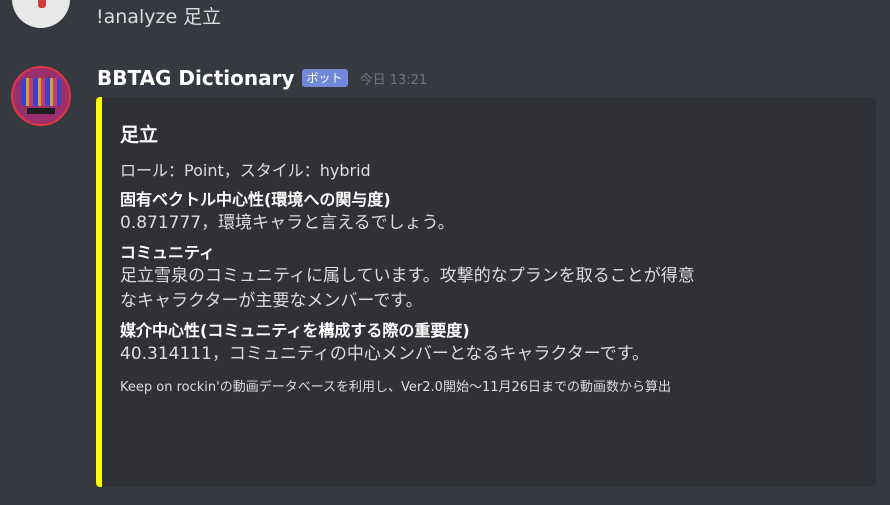 Image resolution: width=890 pixels, height=505 pixels. I want to click on field-value: 40.314111，コミュニティの中心メンバーとなるキャラクターです。, so click(384, 354).